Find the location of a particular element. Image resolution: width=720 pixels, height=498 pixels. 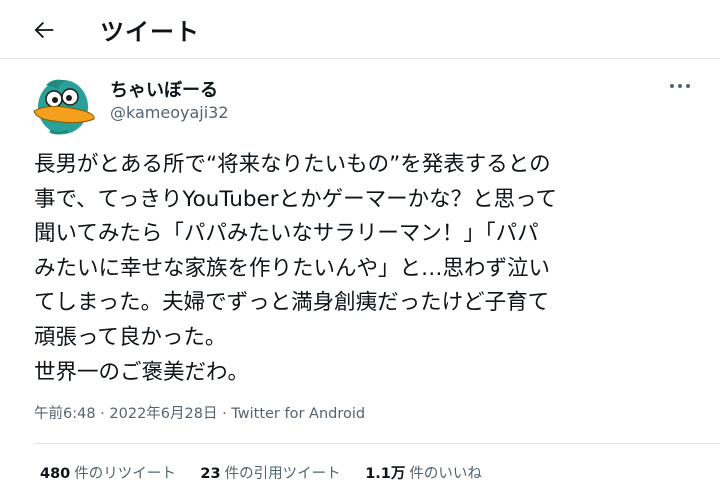

arrow-left-icon is located at coordinates (44, 30).